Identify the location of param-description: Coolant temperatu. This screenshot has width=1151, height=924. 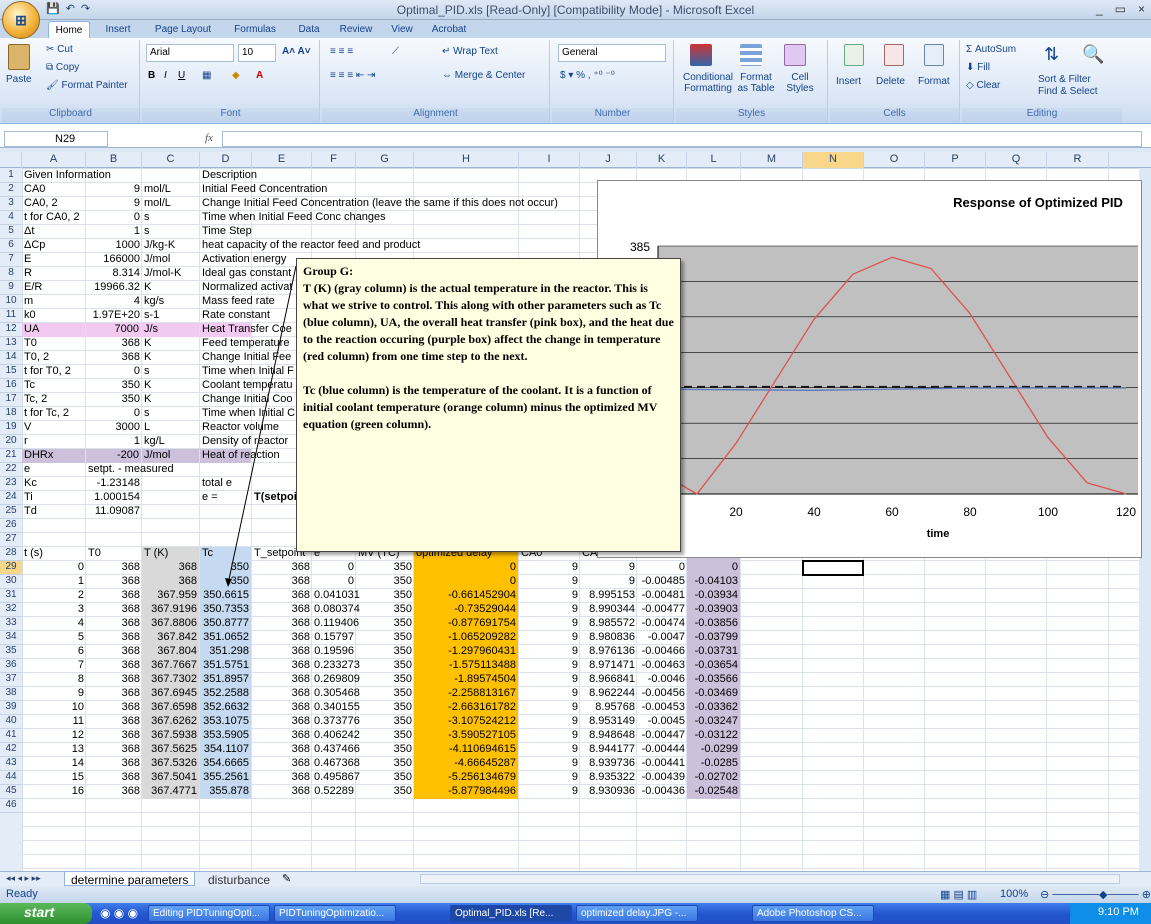
(247, 386).